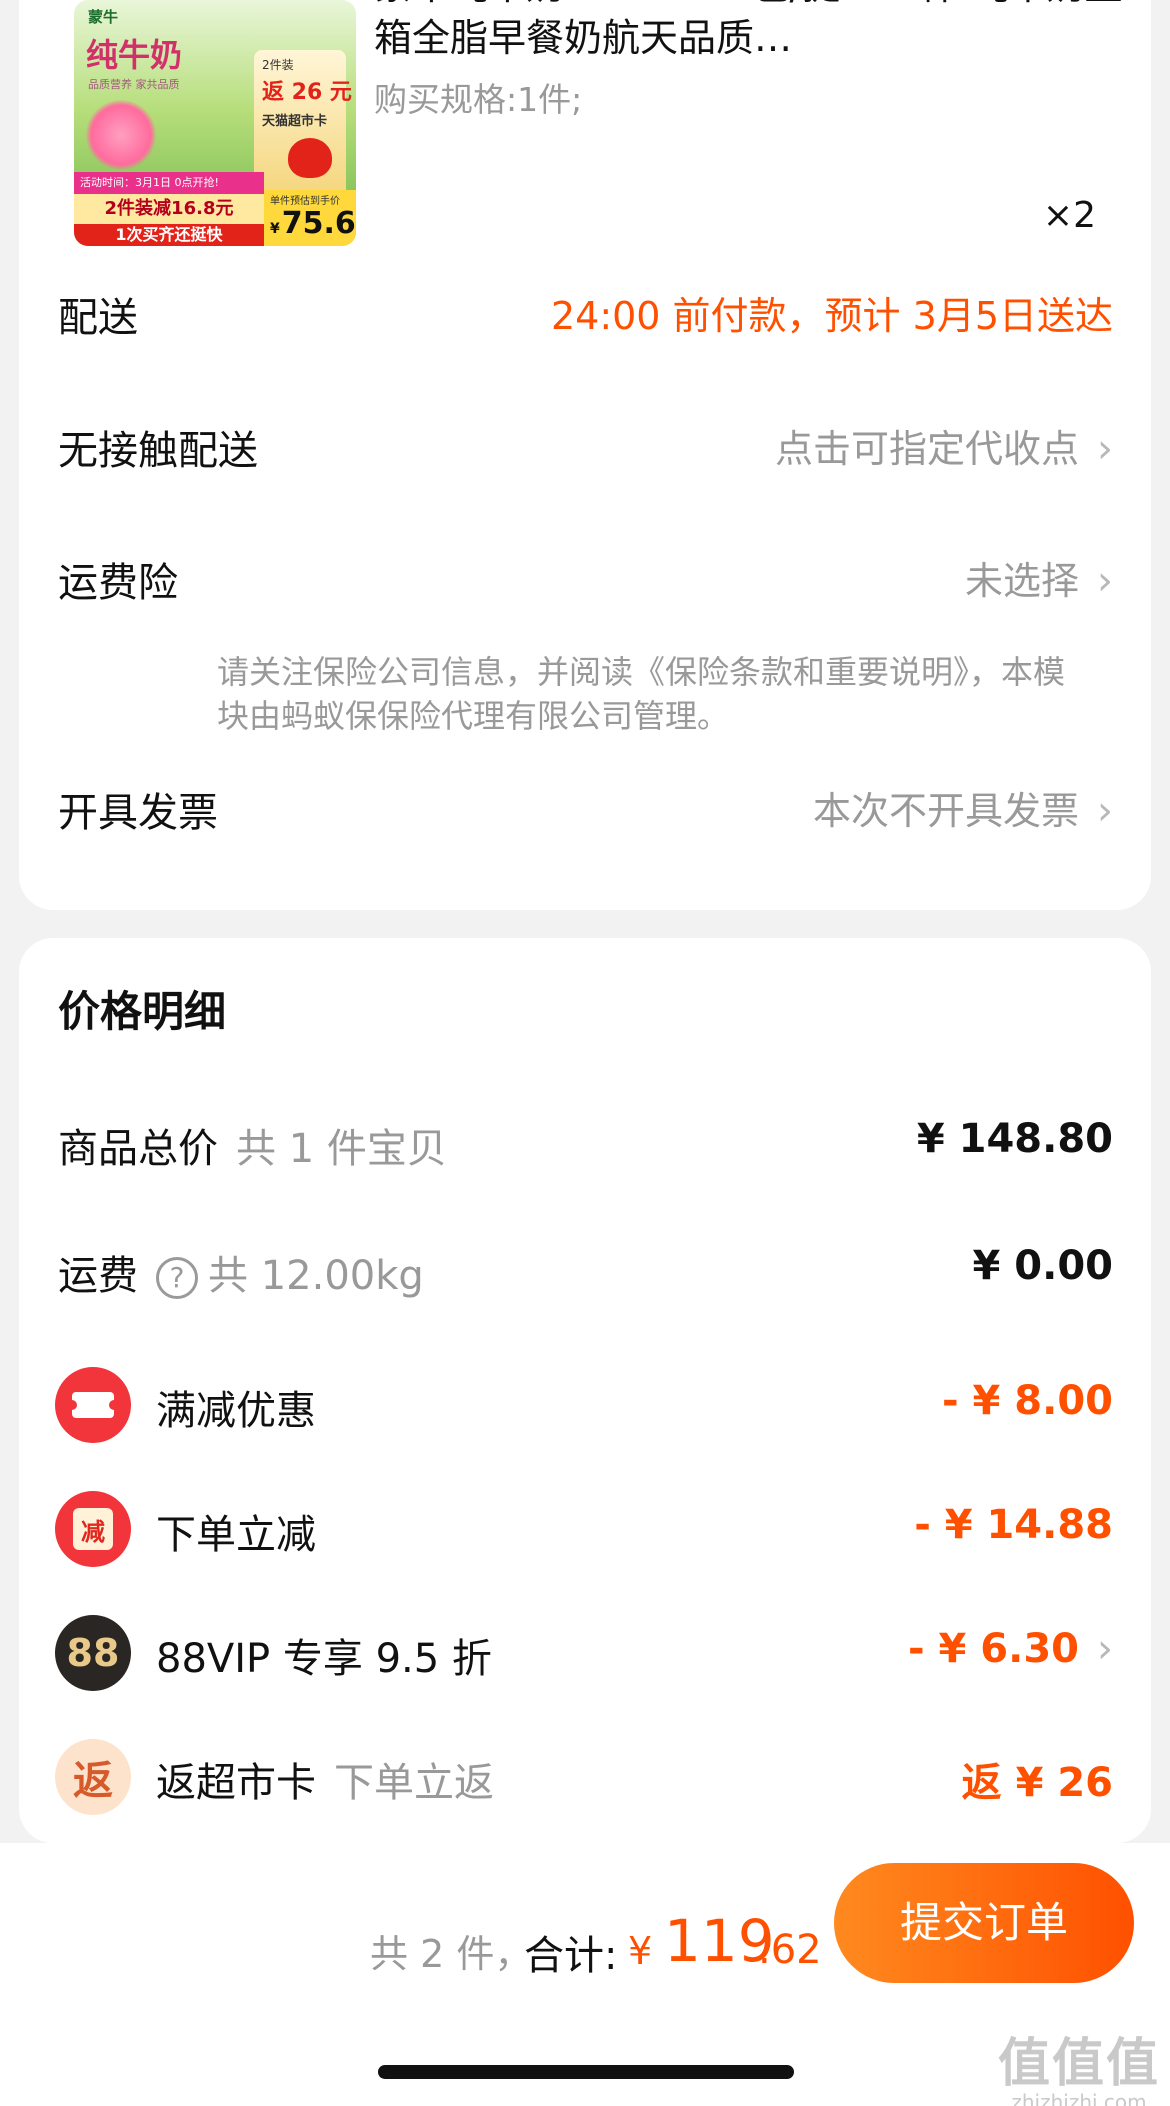 This screenshot has width=1170, height=2106. What do you see at coordinates (278, 65) in the screenshot?
I see `rebate-text-a: 2件装` at bounding box center [278, 65].